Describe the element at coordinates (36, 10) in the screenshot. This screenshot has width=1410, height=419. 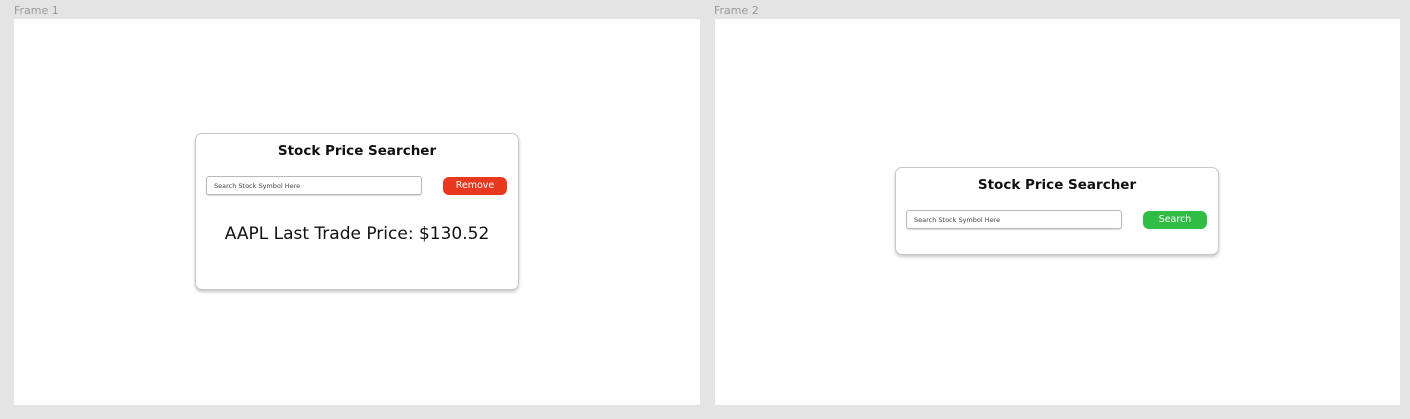
I see `frame-1-label: Frame 1` at that location.